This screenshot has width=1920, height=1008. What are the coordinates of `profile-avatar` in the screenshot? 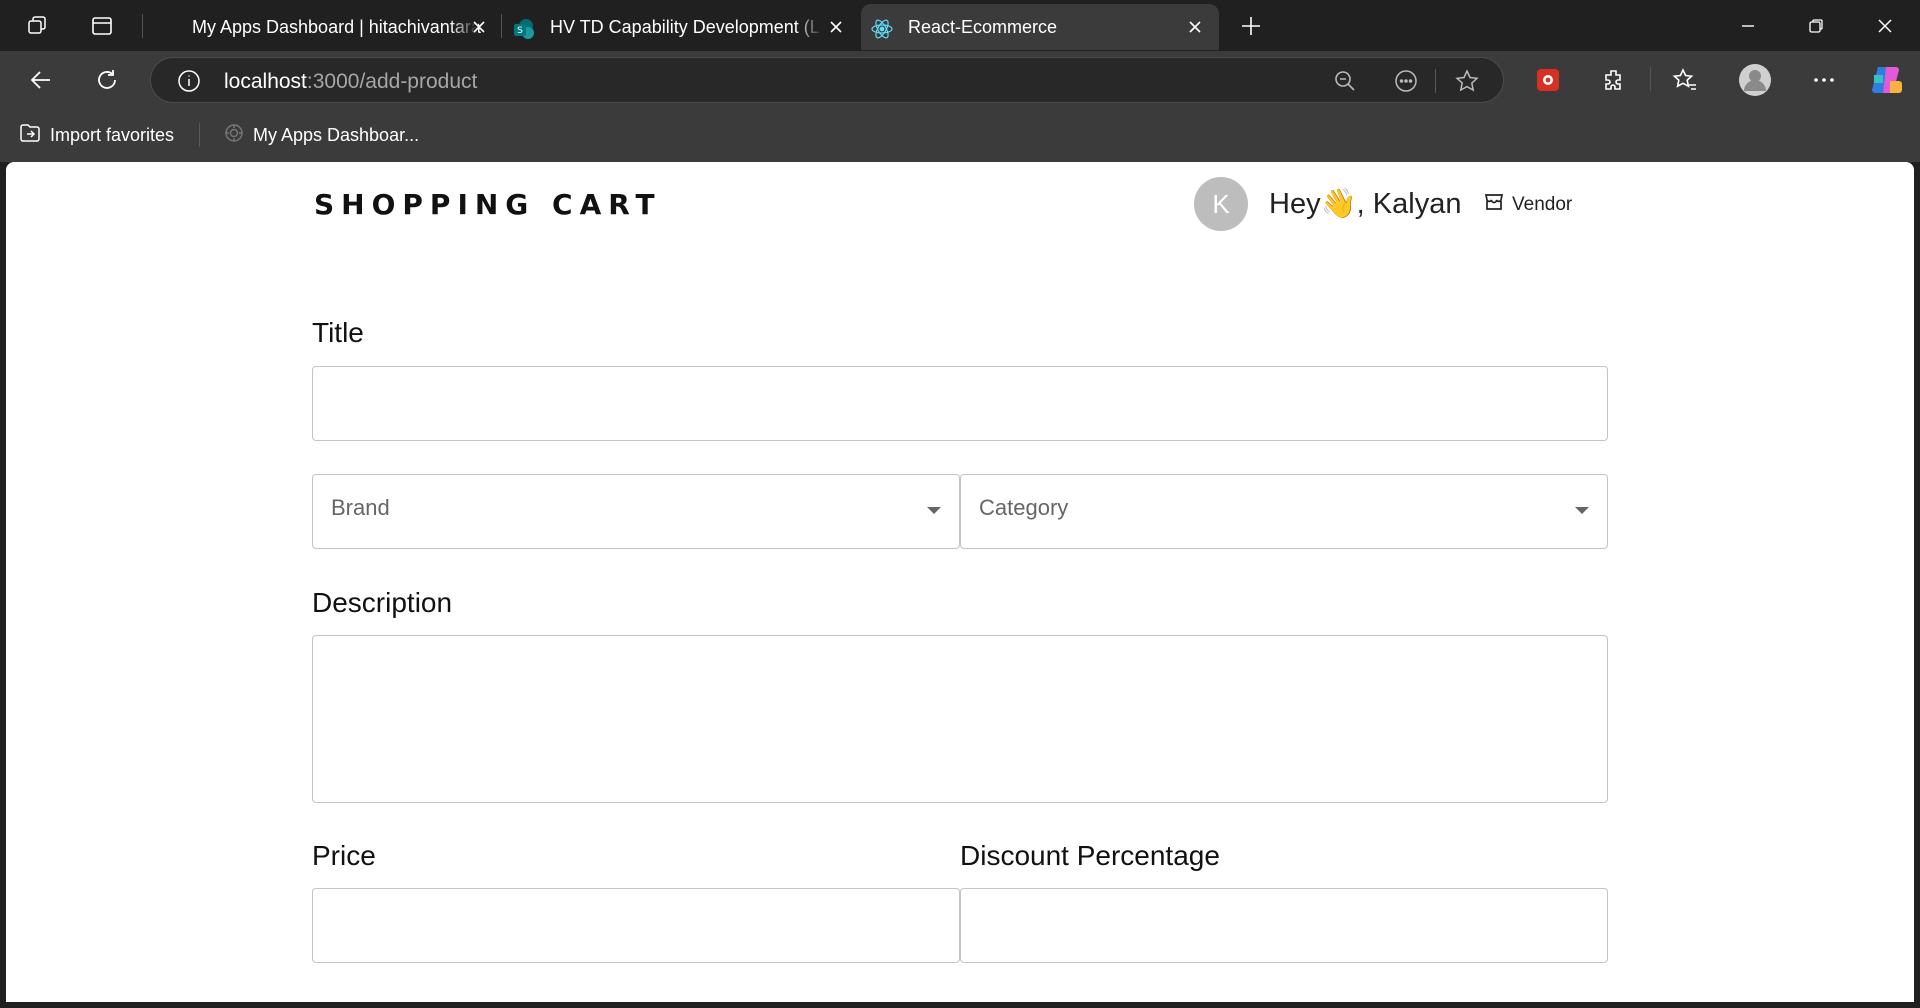 It's located at (1755, 80).